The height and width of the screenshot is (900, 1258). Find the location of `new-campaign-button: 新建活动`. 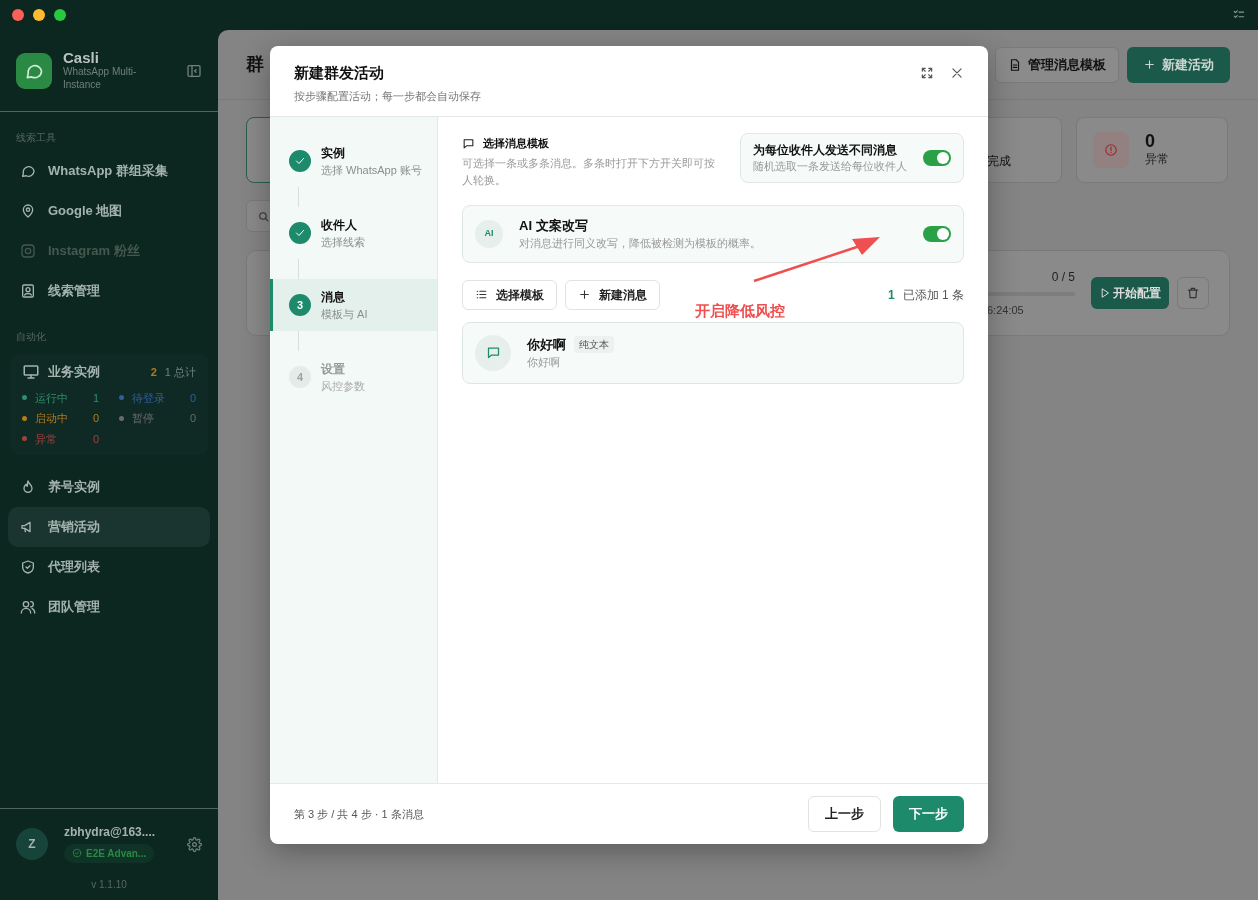

new-campaign-button: 新建活动 is located at coordinates (1178, 64).